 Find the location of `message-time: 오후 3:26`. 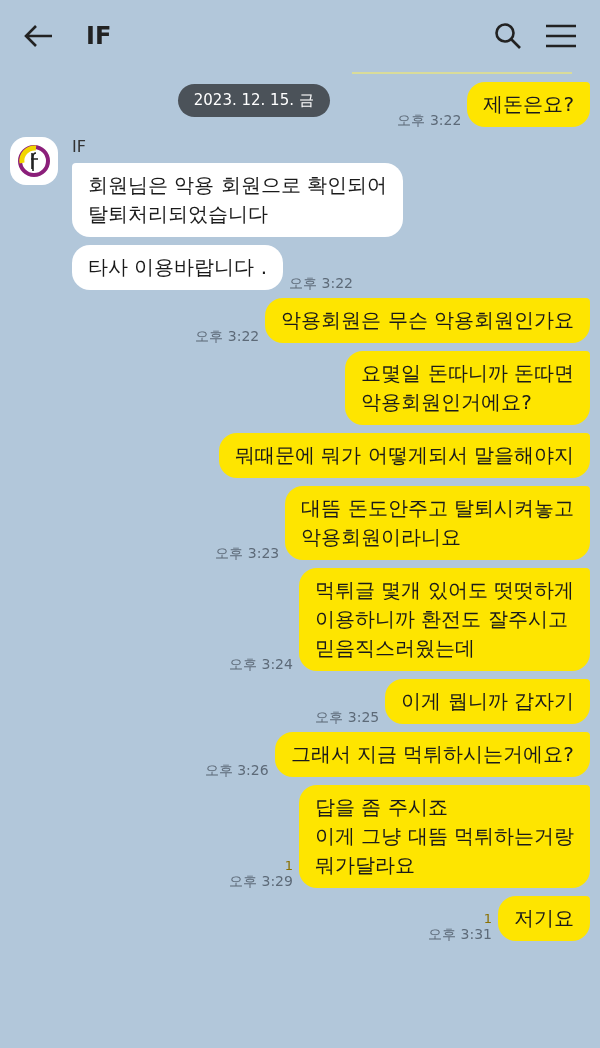

message-time: 오후 3:26 is located at coordinates (236, 770).